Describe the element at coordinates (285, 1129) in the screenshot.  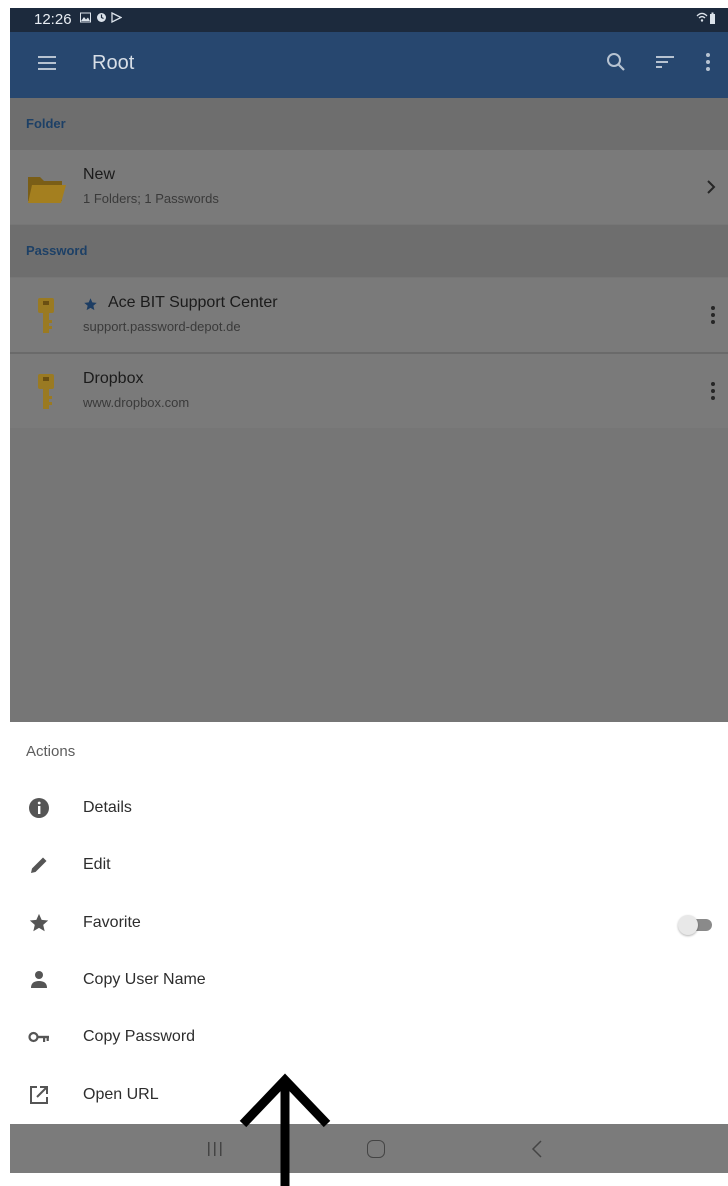
I see `up-arrow-annotation-icon` at that location.